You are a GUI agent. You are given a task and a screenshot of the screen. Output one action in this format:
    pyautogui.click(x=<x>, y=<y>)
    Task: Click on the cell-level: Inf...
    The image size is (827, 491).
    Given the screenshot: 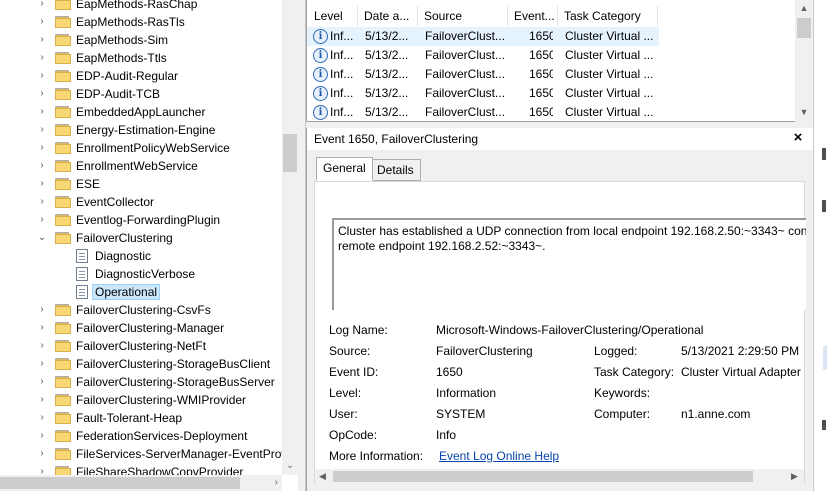 What is the action you would take?
    pyautogui.click(x=342, y=36)
    